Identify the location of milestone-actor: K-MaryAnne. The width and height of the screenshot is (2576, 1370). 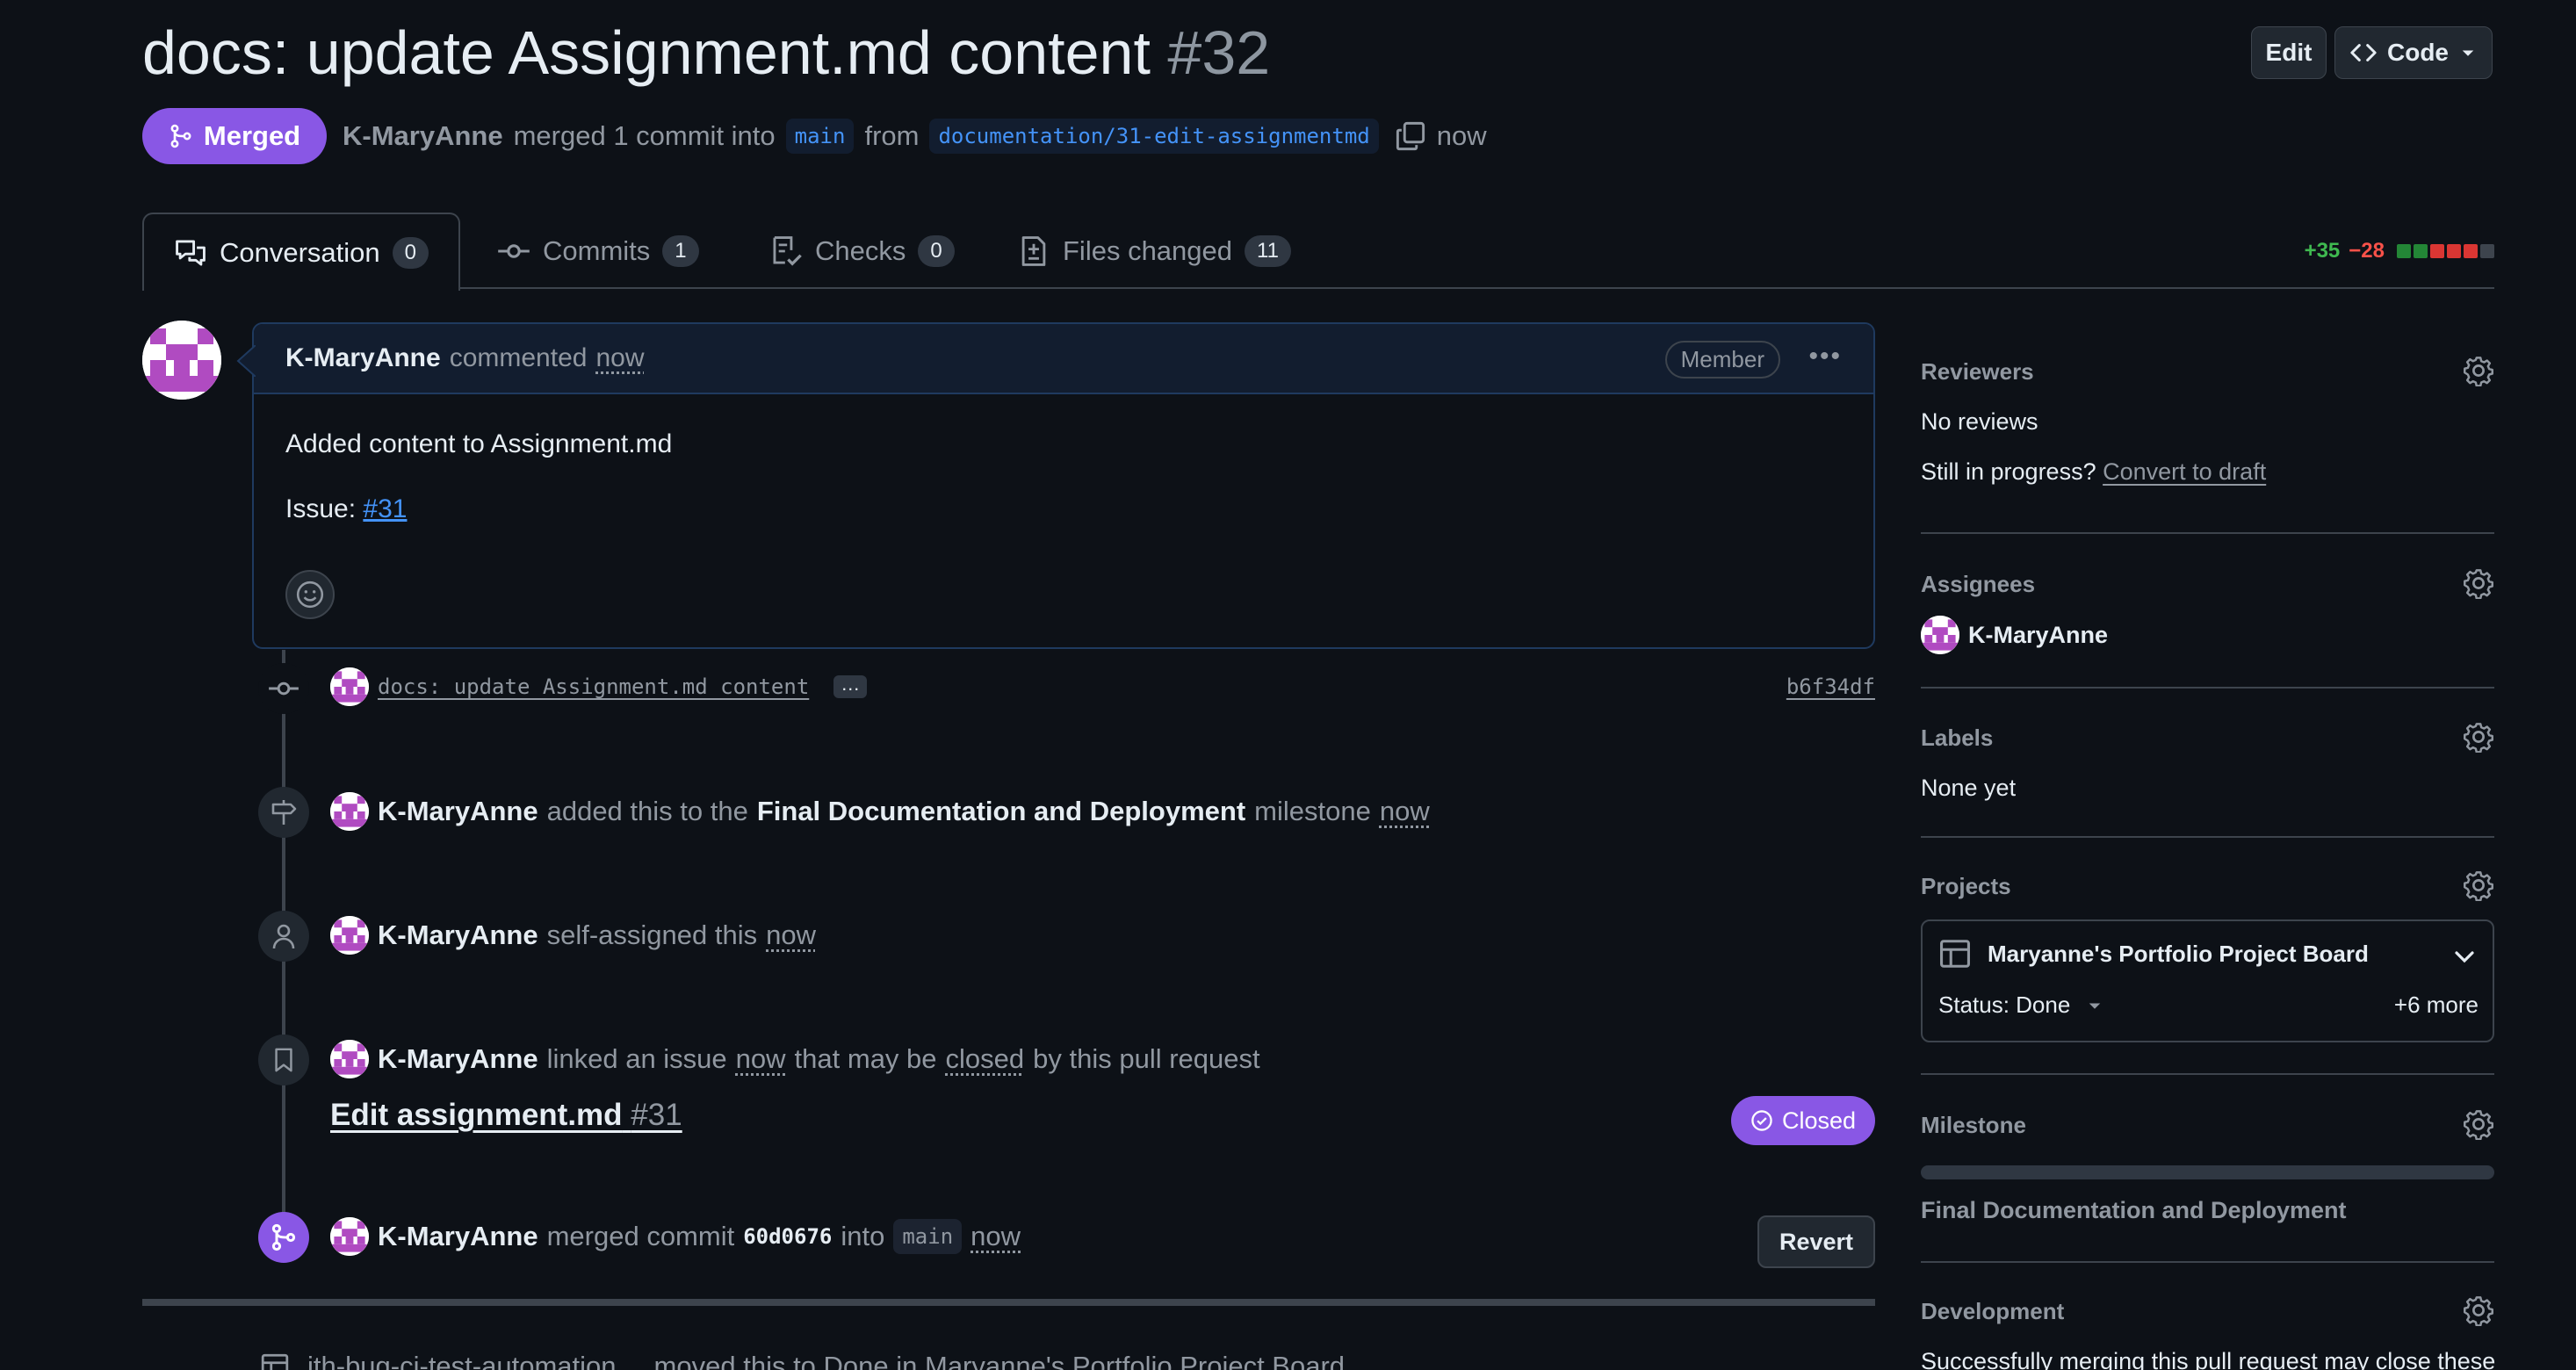
(458, 811).